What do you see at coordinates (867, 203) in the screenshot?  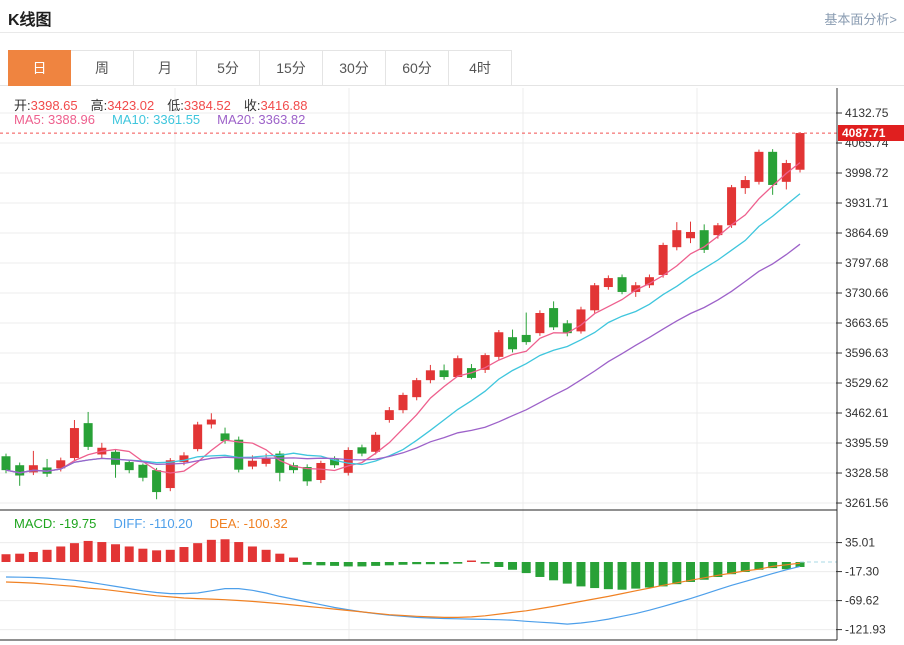 I see `tick-label: 3931.71` at bounding box center [867, 203].